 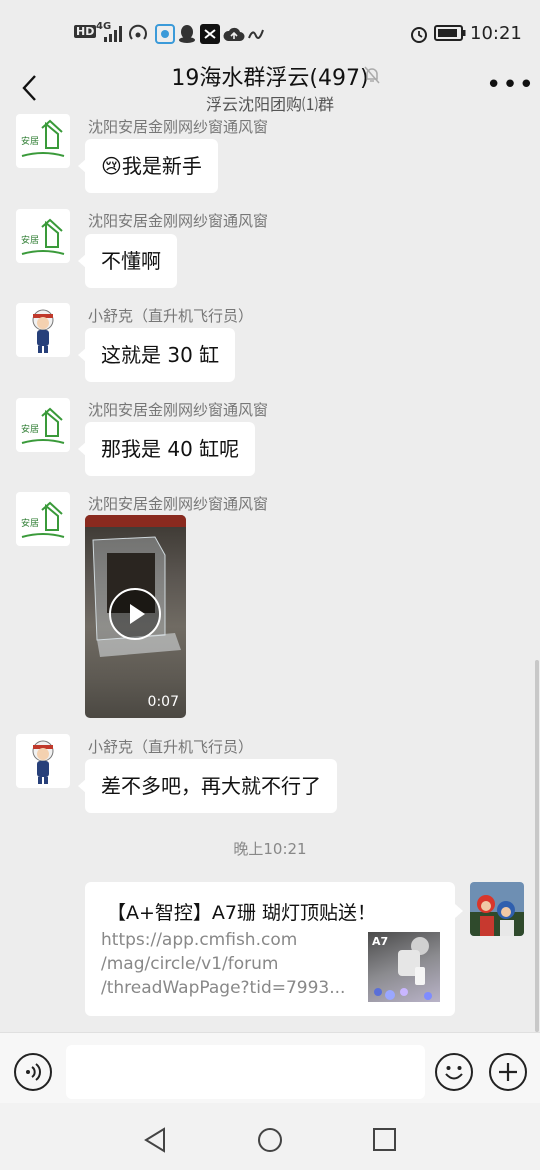 What do you see at coordinates (537, 846) in the screenshot?
I see `scrollbar` at bounding box center [537, 846].